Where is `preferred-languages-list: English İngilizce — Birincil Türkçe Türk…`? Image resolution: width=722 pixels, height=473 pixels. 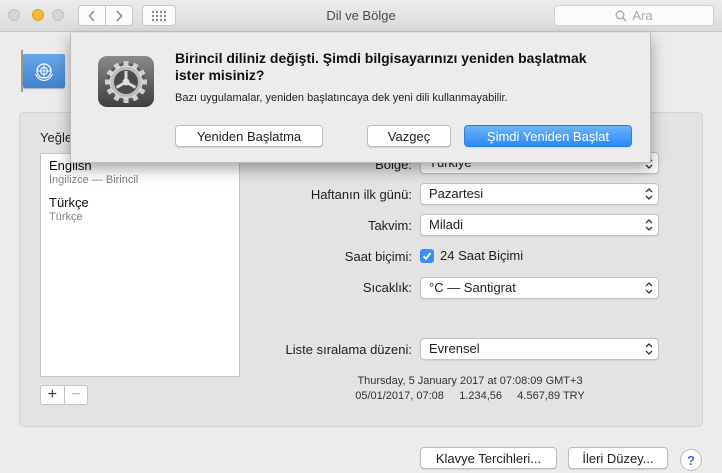 preferred-languages-list: English İngilizce — Birincil Türkçe Türk… is located at coordinates (140, 265).